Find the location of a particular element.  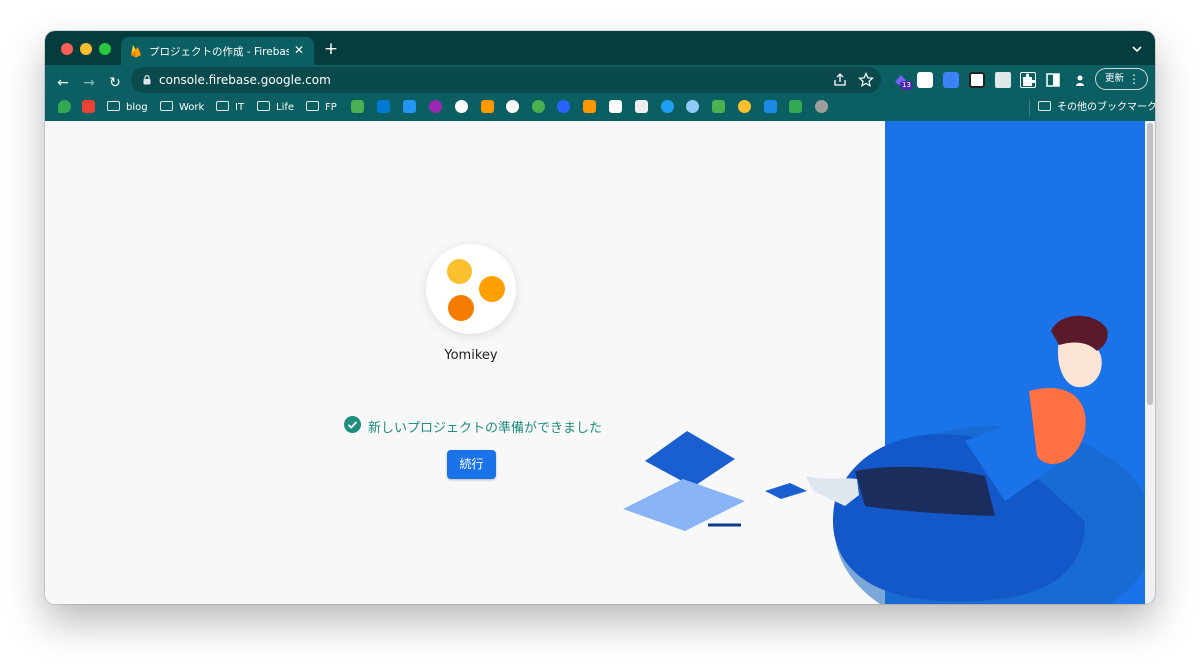

scrollbar is located at coordinates (1150, 362).